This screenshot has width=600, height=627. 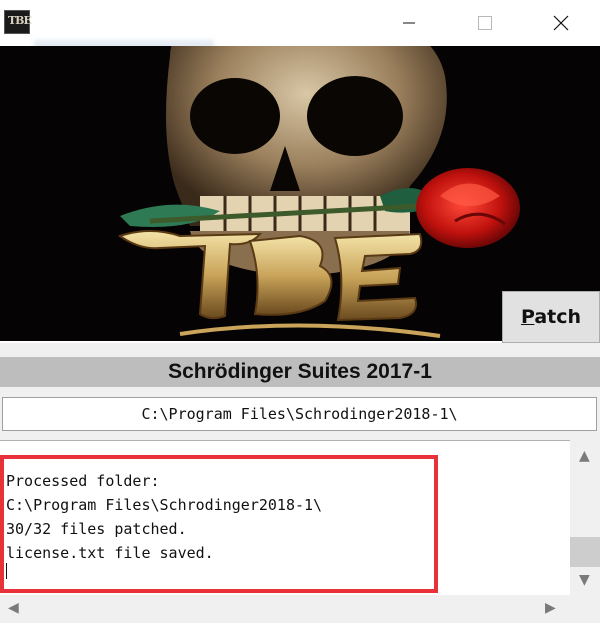 What do you see at coordinates (96, 529) in the screenshot?
I see `log-line: 30/32 files patched.` at bounding box center [96, 529].